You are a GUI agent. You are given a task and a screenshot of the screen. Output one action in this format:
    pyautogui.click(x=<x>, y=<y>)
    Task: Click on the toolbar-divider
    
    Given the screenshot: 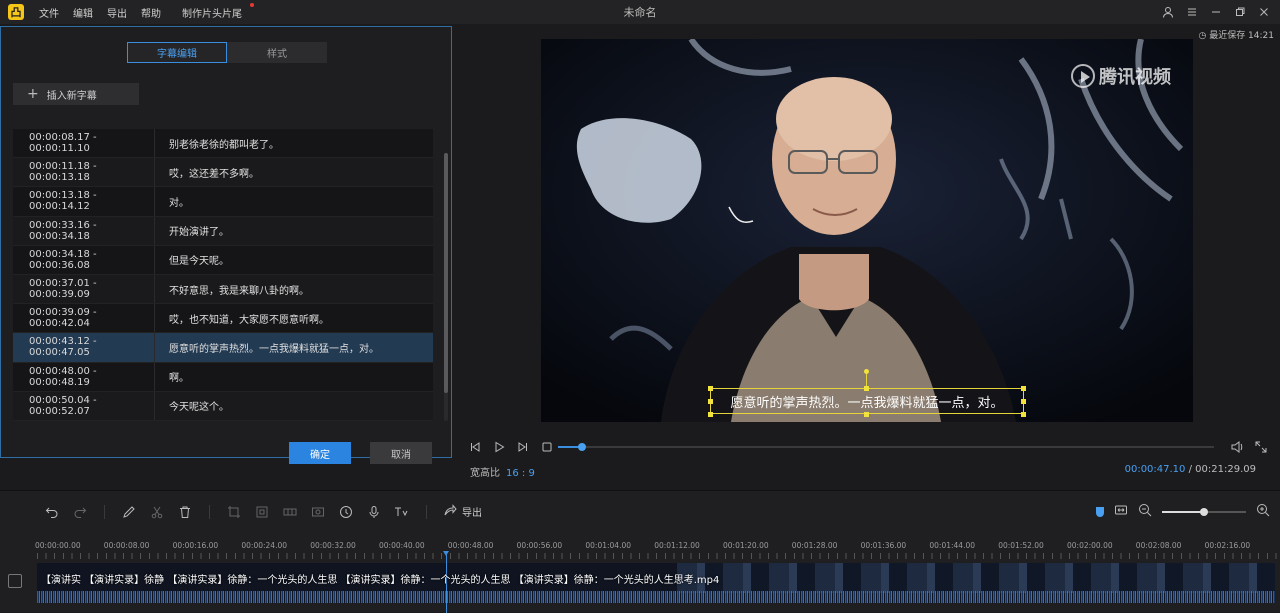 What is the action you would take?
    pyautogui.click(x=426, y=511)
    